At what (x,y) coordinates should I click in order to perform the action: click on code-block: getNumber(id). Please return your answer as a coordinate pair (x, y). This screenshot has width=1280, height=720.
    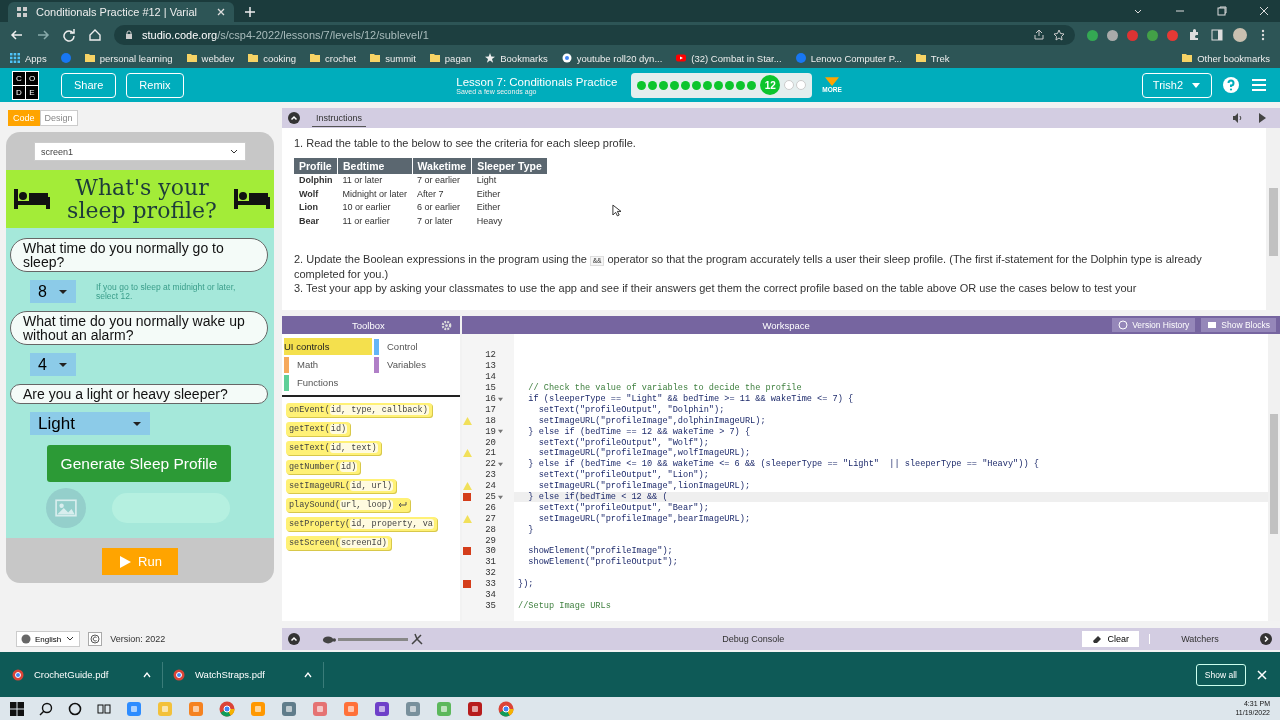
    Looking at the image, I should click on (323, 467).